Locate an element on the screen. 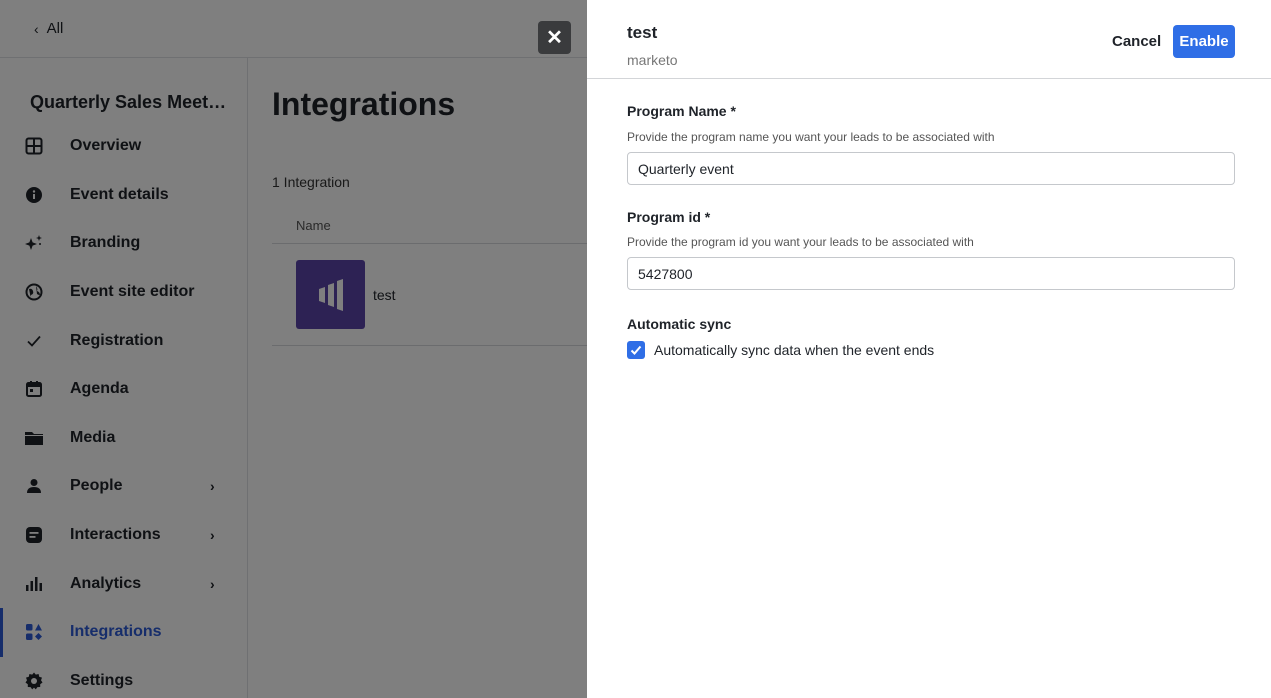  program-name-value: Quarterly event is located at coordinates (686, 168).